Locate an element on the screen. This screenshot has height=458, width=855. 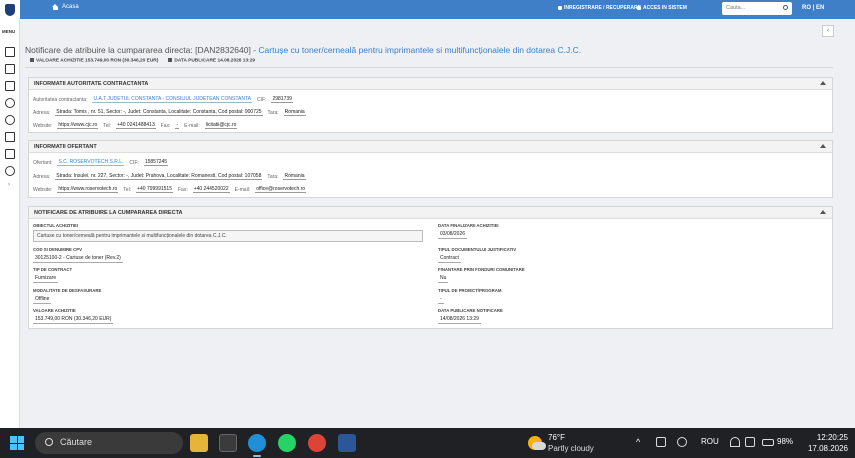
authority-country-value: Romania is located at coordinates (294, 112).